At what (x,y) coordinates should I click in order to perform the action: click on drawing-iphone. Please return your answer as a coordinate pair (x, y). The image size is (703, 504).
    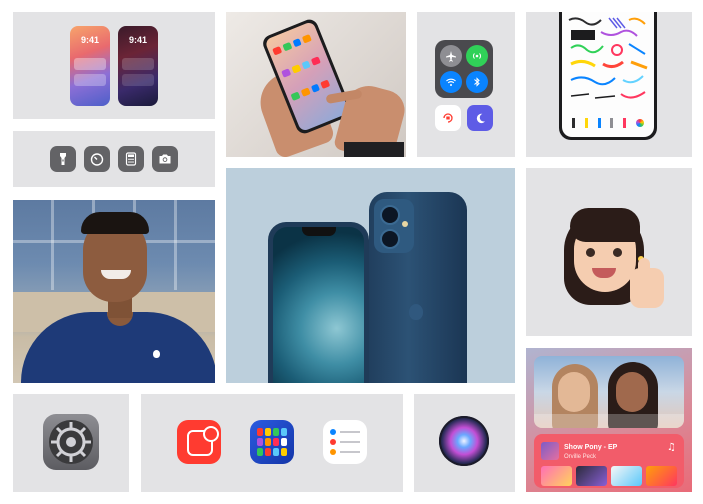
    Looking at the image, I should click on (608, 76).